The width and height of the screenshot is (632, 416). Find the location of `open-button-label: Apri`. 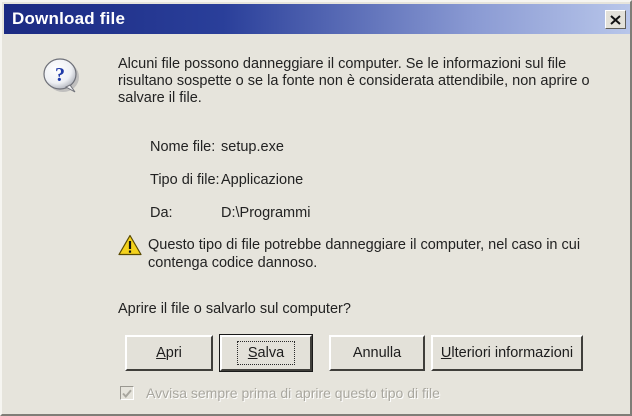

open-button-label: Apri is located at coordinates (169, 353).